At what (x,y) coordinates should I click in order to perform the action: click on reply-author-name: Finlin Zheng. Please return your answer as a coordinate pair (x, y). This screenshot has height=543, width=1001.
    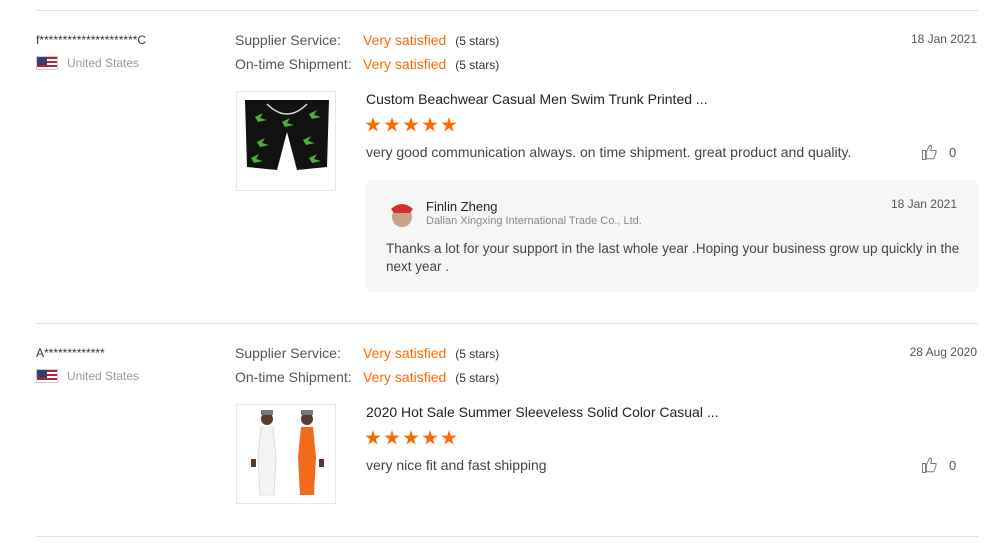
    Looking at the image, I should click on (462, 206).